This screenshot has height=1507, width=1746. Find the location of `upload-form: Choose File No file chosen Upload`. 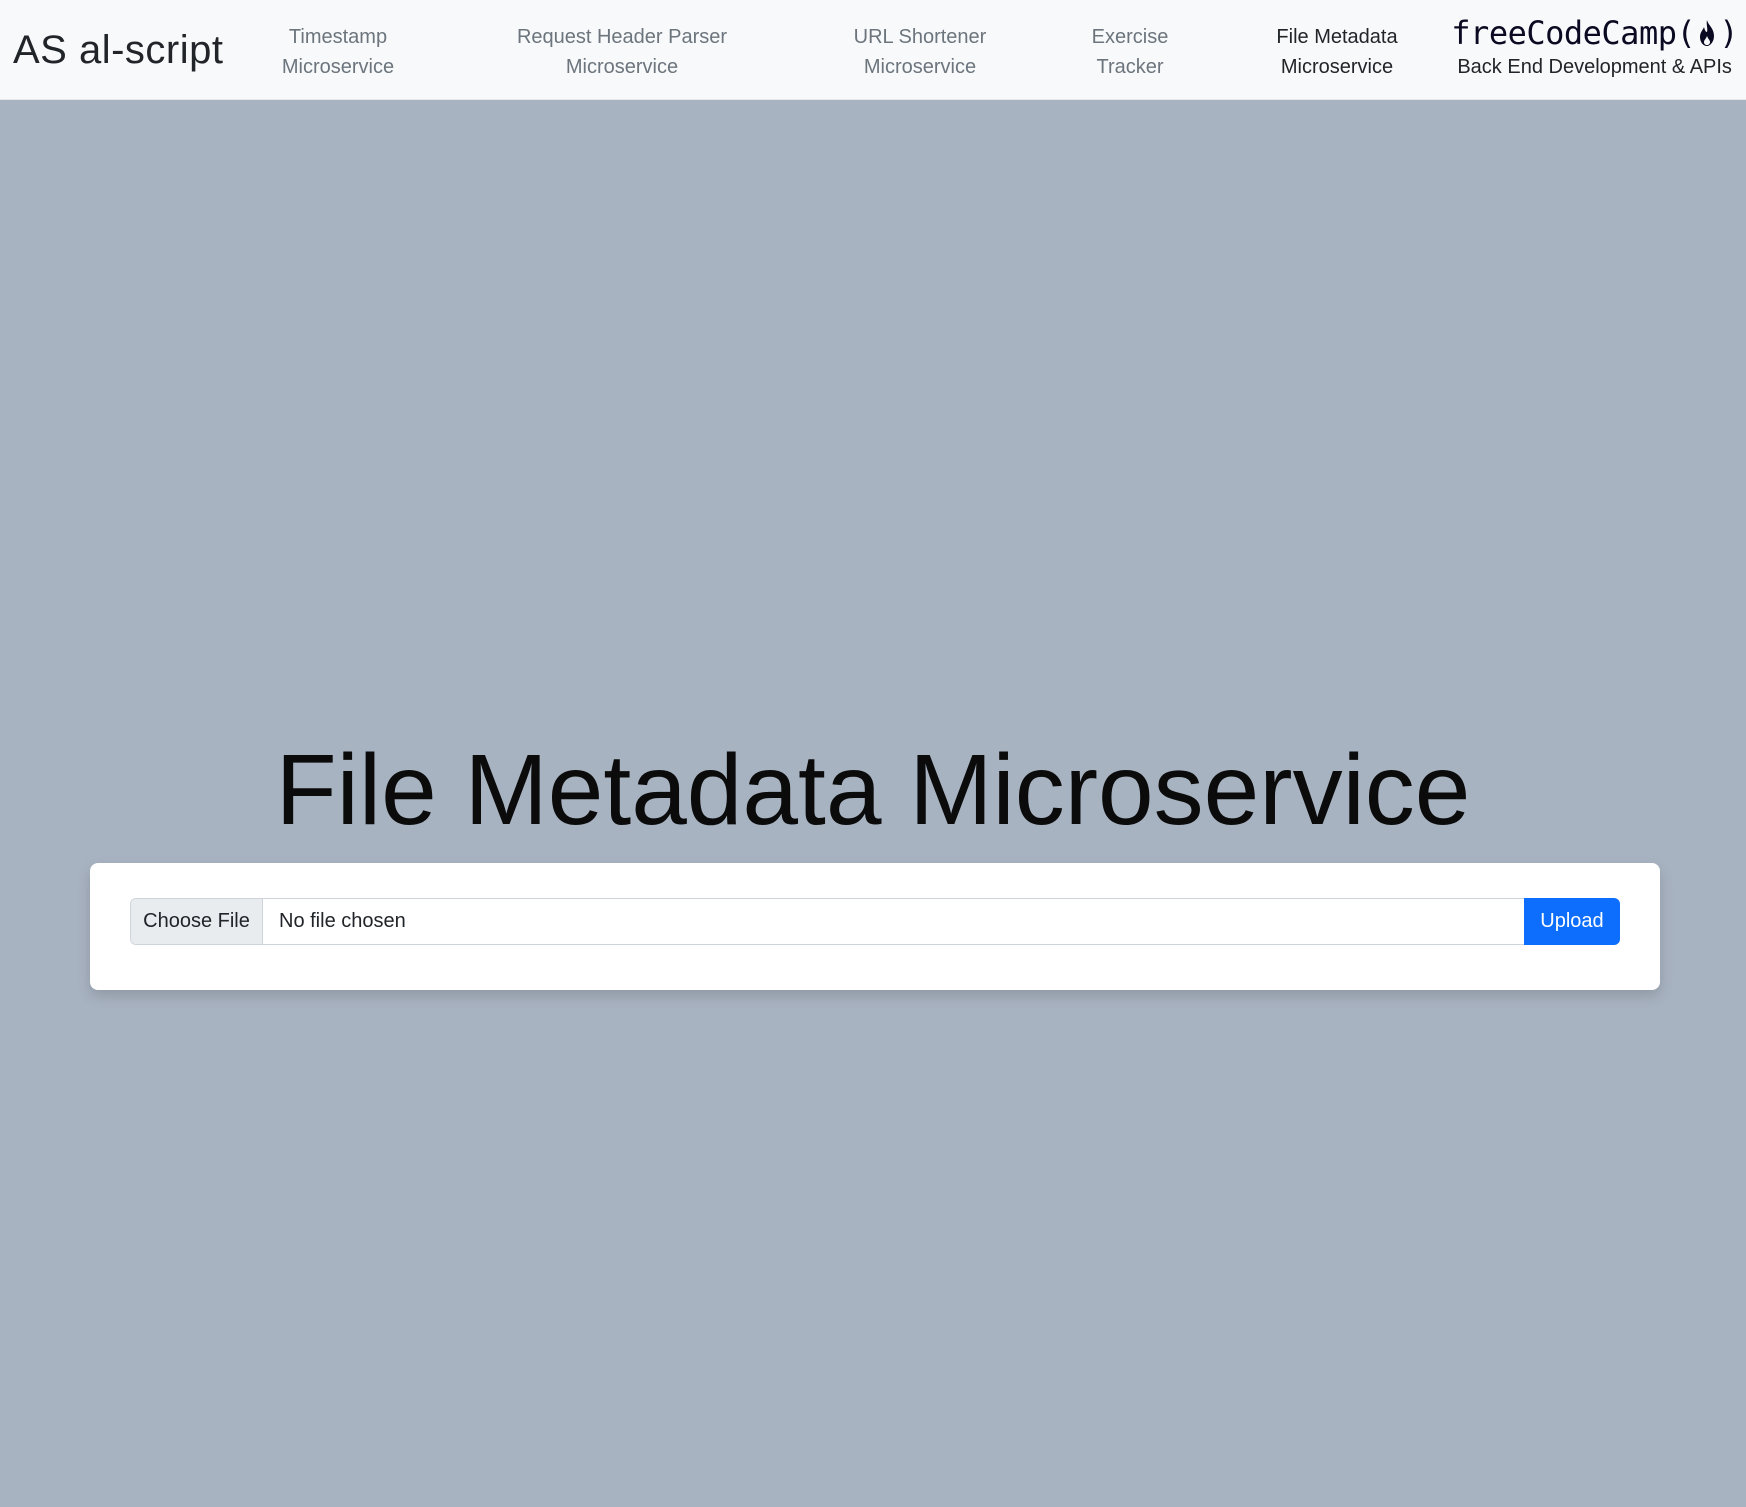

upload-form: Choose File No file chosen Upload is located at coordinates (875, 921).